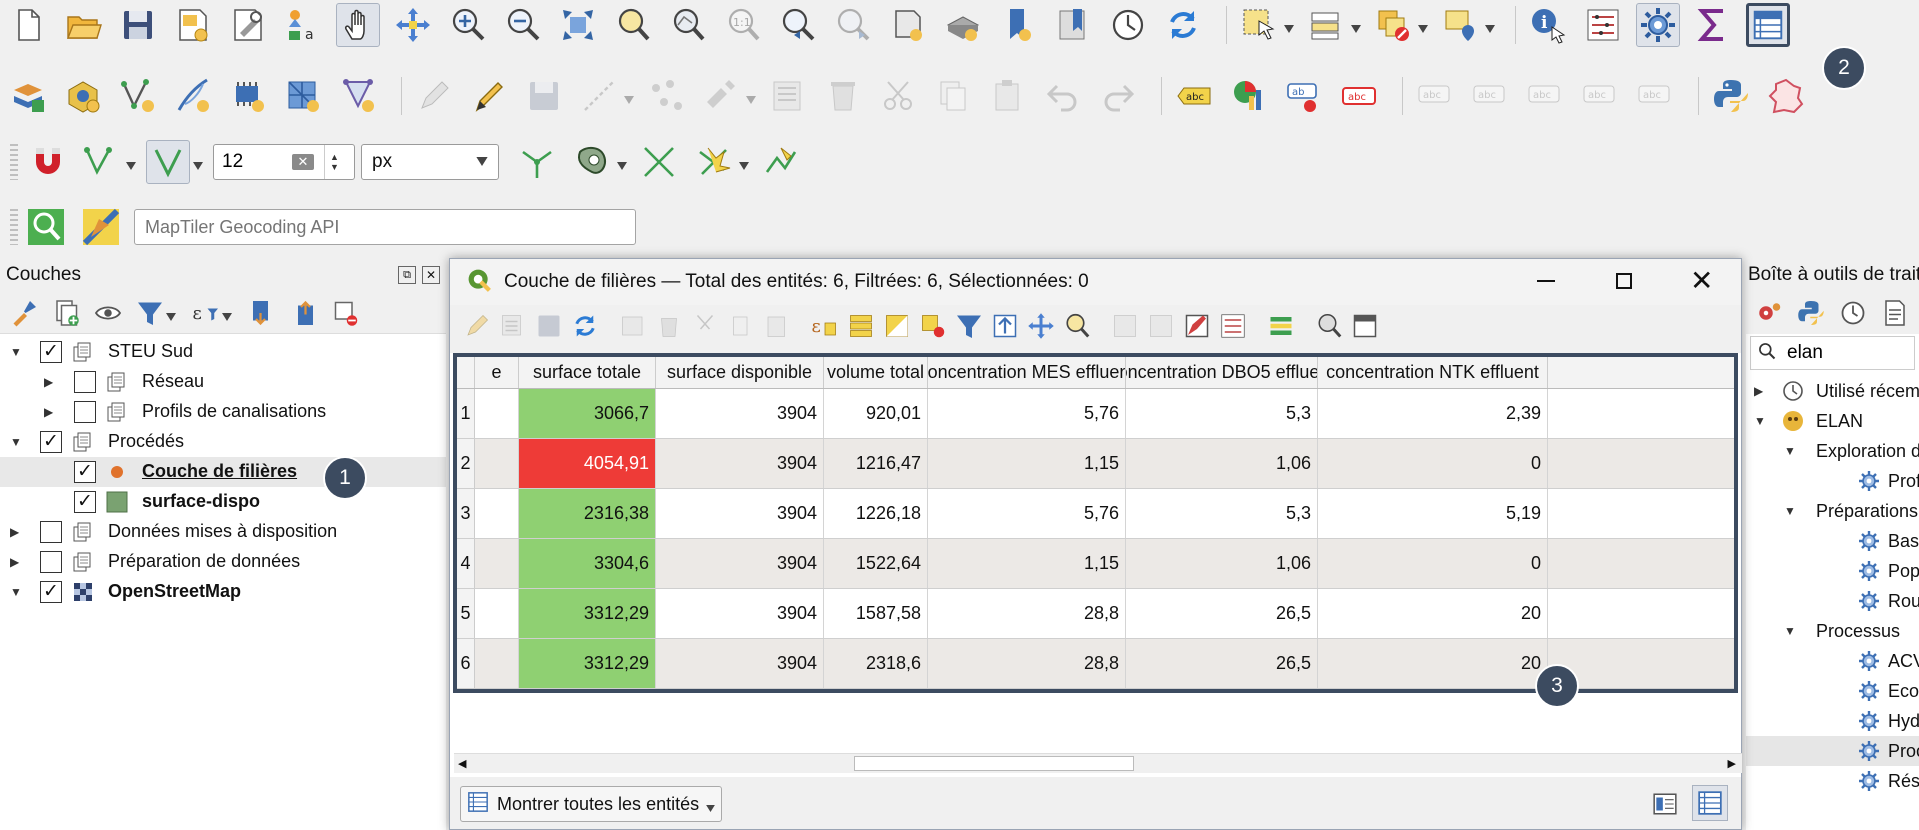 The image size is (1919, 830). I want to click on toolbox-search-input, so click(1842, 353).